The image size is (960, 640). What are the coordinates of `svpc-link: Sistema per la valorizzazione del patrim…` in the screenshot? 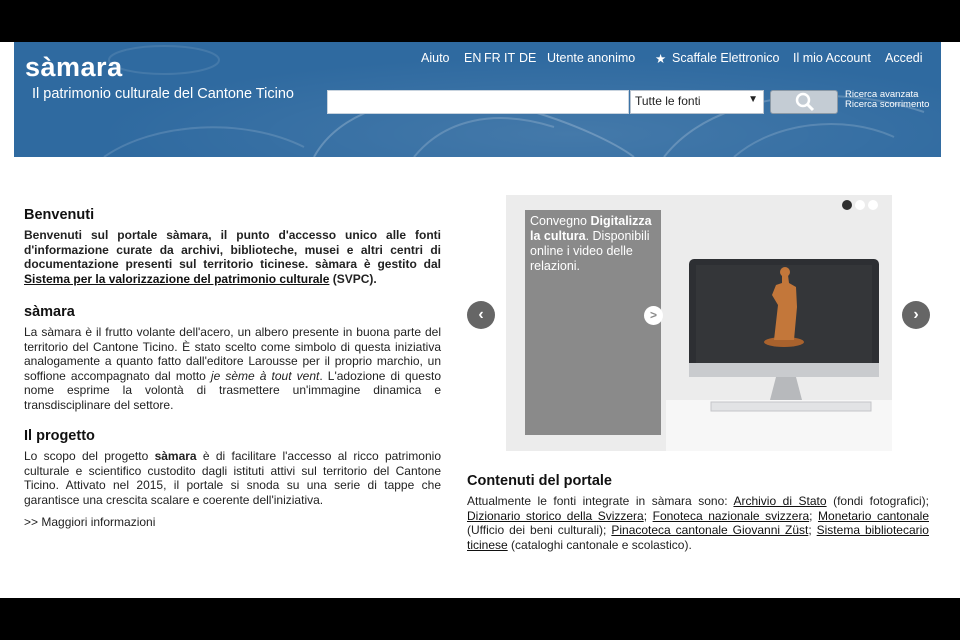 It's located at (176, 279).